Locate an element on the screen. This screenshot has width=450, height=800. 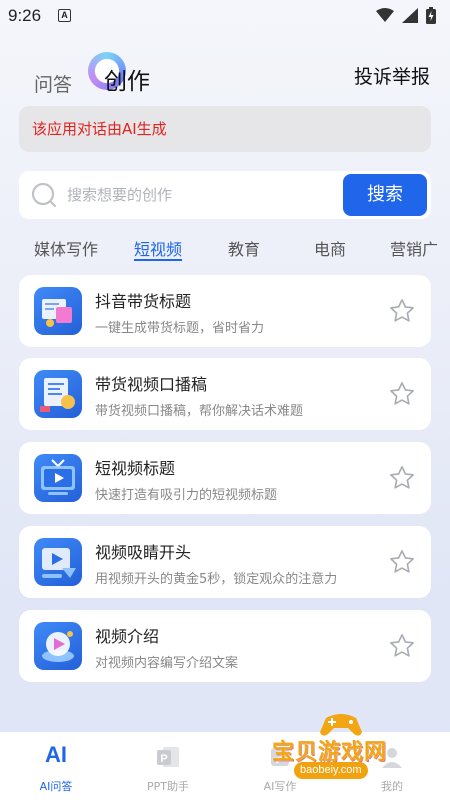
category-short-video: 短视频 is located at coordinates (158, 248).